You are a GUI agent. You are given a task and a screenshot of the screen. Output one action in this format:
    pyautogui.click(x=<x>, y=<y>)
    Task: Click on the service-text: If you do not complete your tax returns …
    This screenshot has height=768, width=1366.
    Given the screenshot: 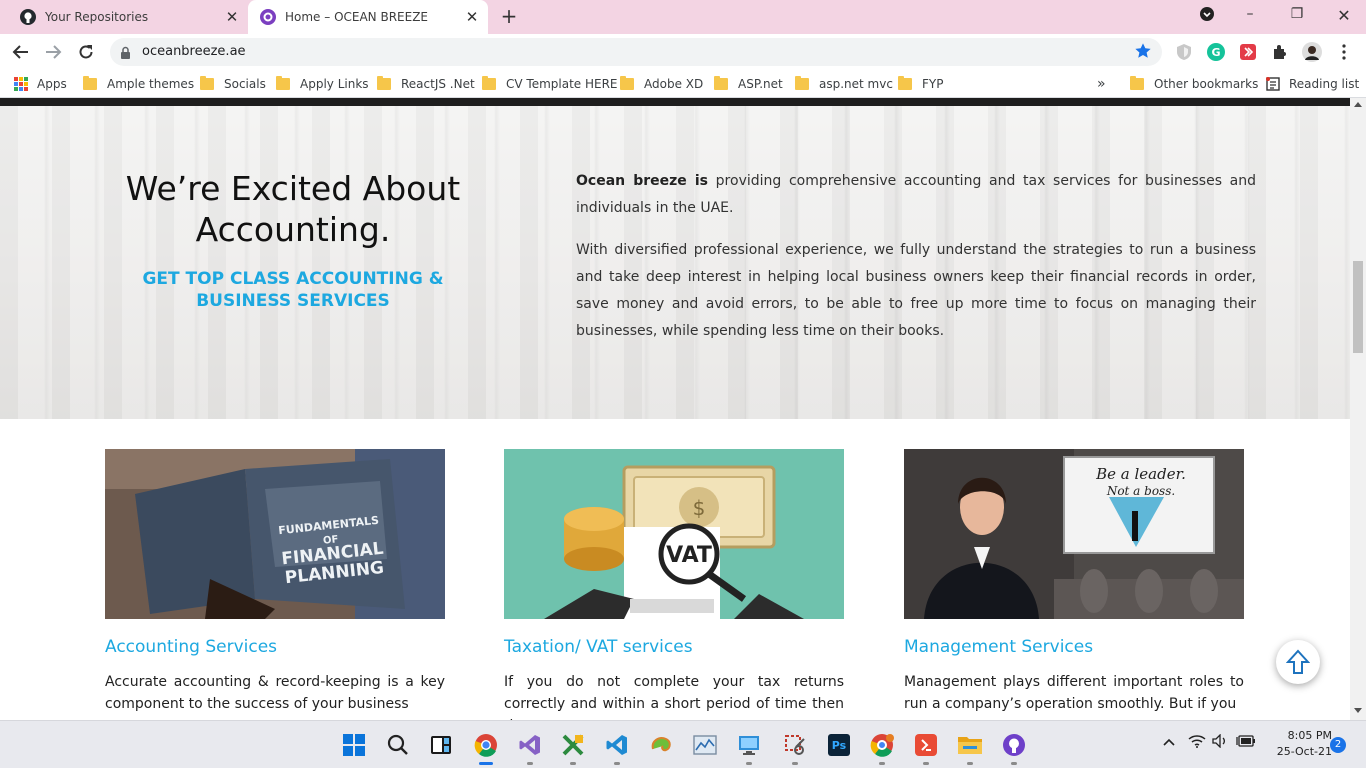 What is the action you would take?
    pyautogui.click(x=674, y=697)
    